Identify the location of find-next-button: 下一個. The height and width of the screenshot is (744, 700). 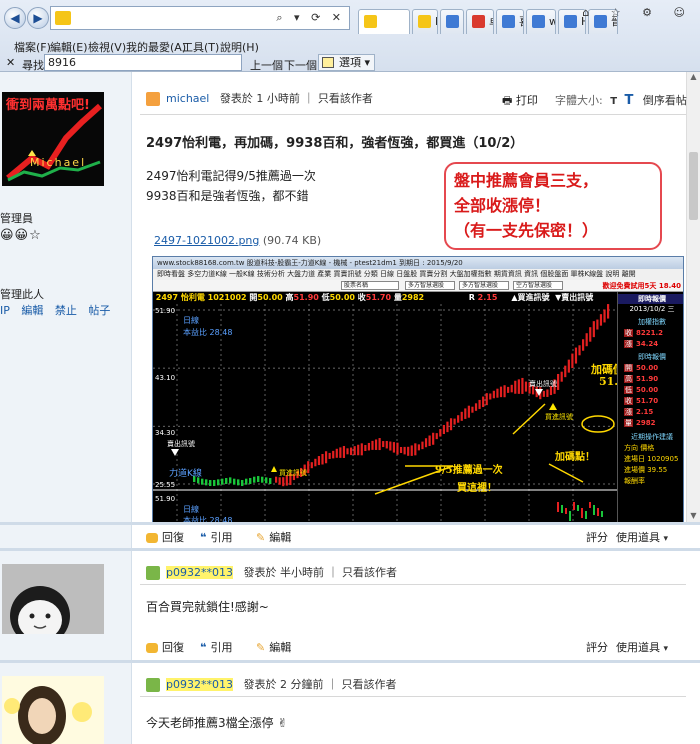
(300, 65).